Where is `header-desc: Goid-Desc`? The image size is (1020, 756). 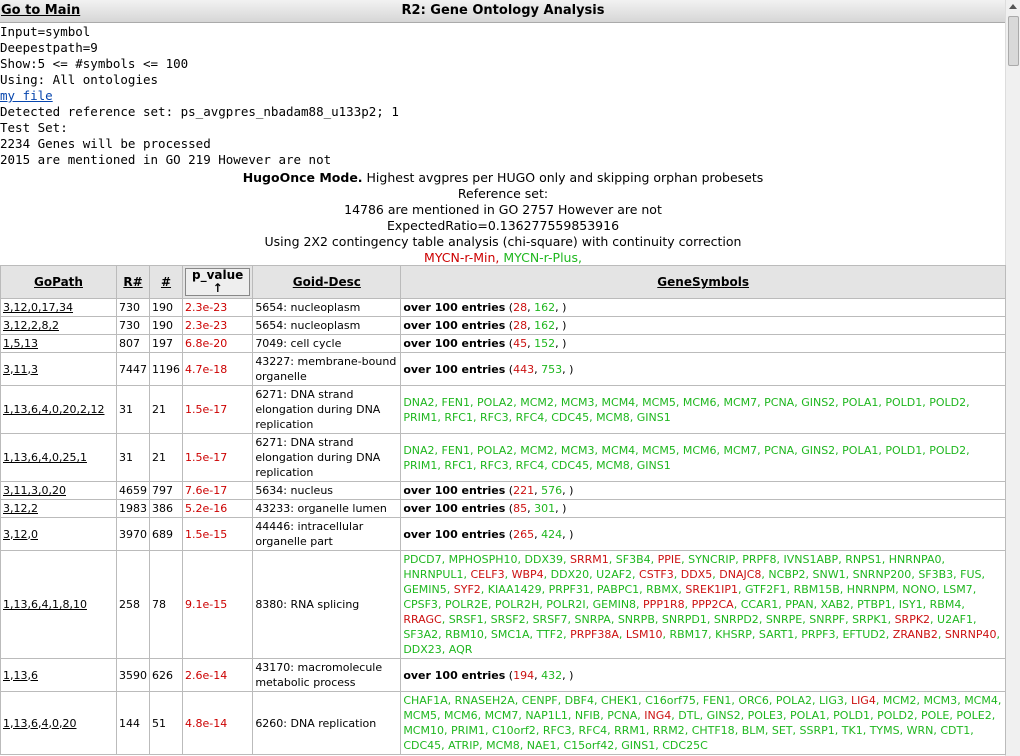 header-desc: Goid-Desc is located at coordinates (327, 282).